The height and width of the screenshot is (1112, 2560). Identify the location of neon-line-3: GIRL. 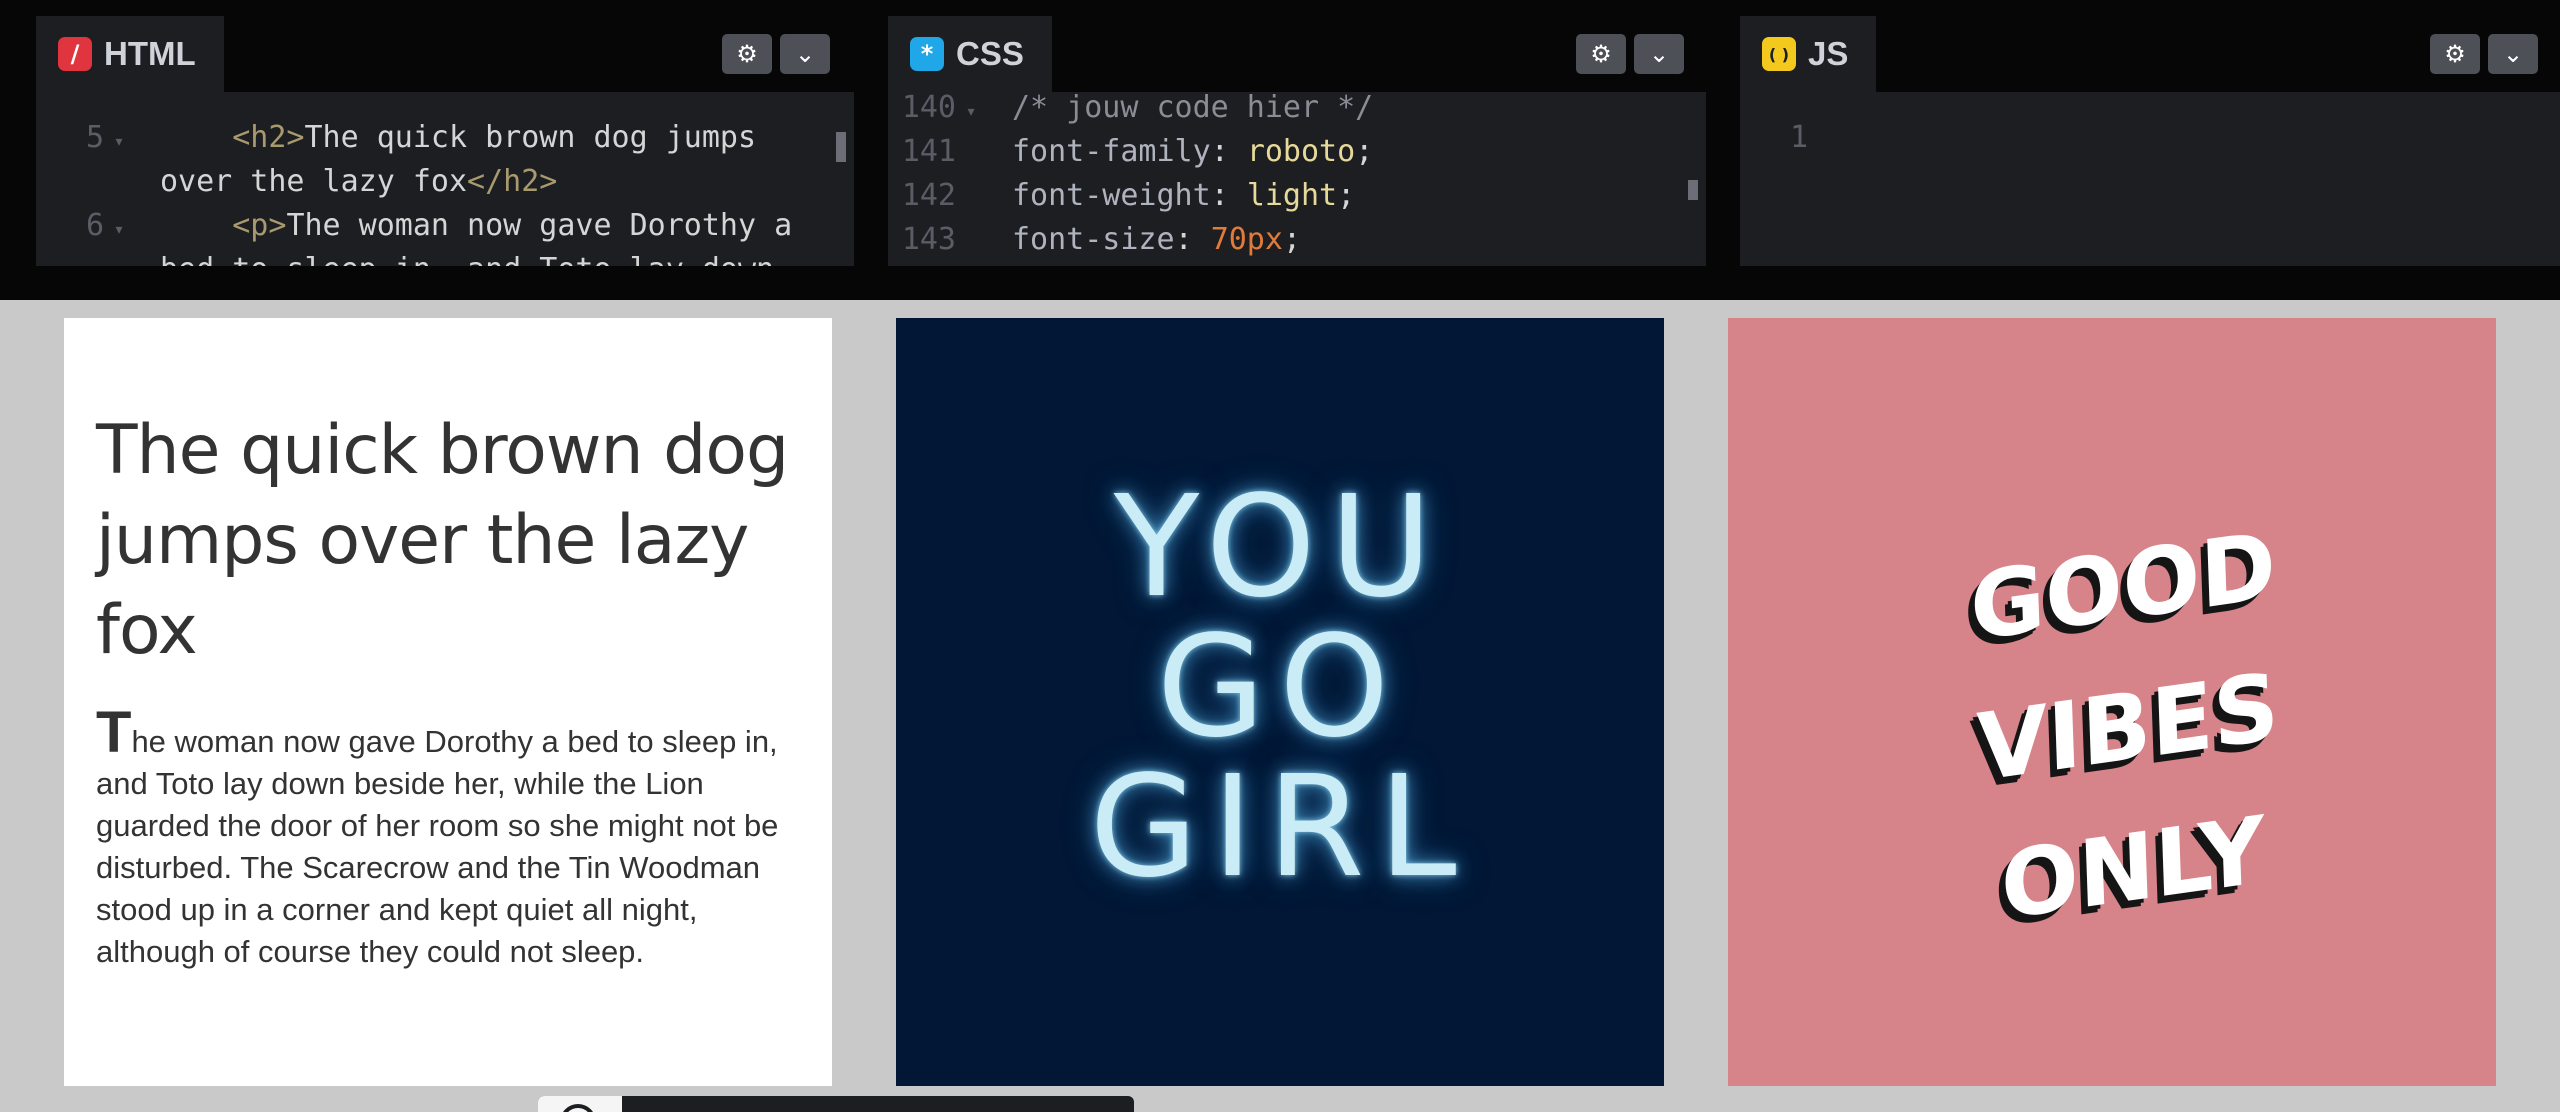
(1280, 827).